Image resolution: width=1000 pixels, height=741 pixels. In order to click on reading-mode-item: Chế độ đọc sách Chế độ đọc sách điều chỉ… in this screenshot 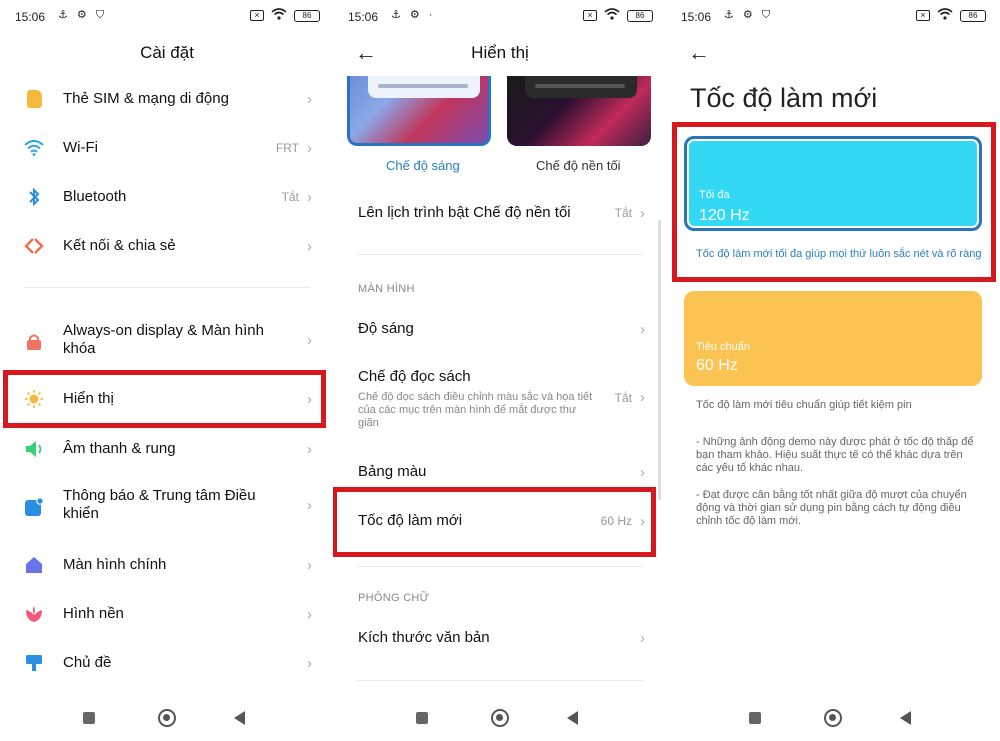, I will do `click(500, 400)`.